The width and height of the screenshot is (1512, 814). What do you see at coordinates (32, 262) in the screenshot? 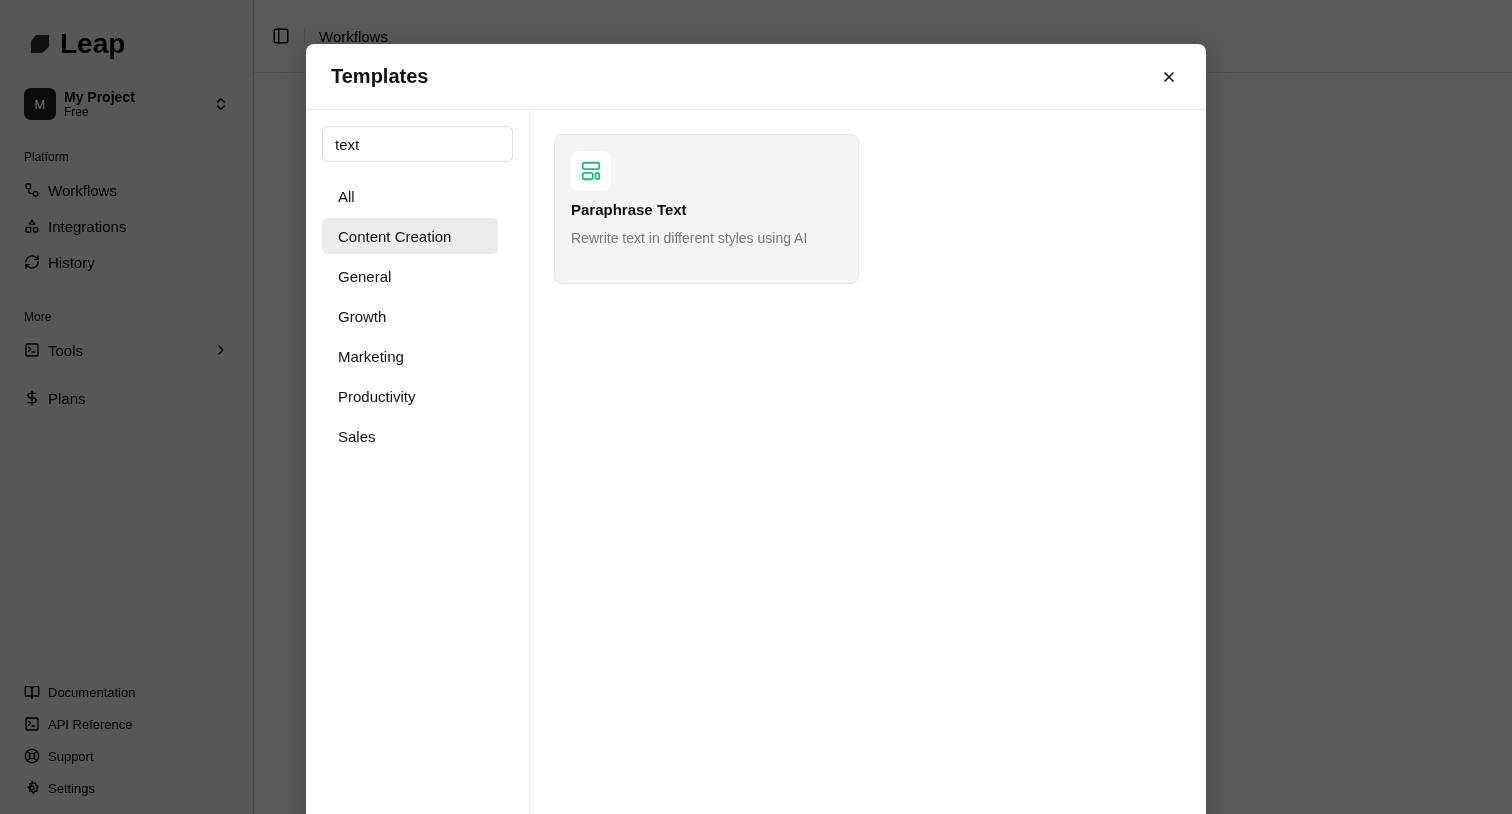
I see `refresh-icon` at bounding box center [32, 262].